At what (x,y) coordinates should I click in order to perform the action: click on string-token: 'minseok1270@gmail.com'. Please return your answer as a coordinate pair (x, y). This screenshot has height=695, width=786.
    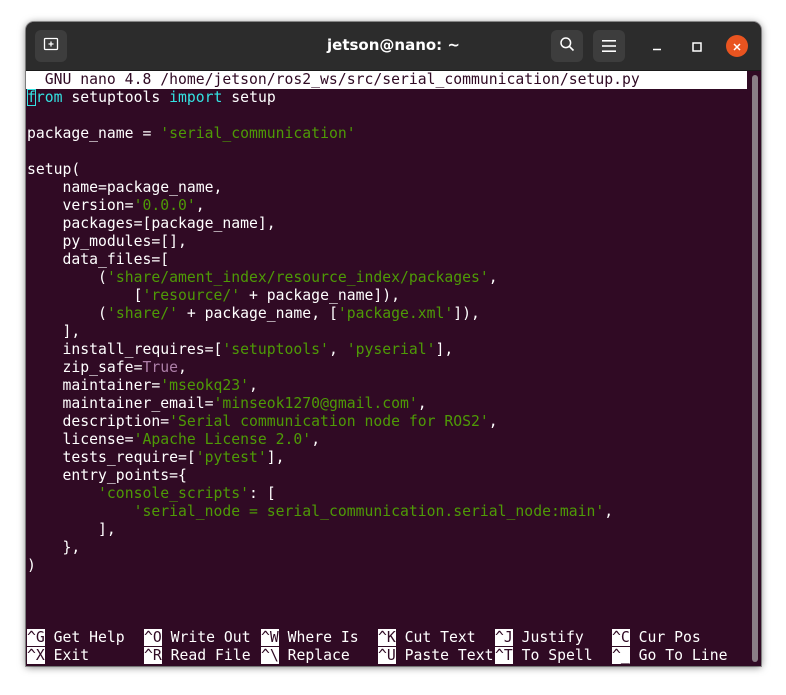
    Looking at the image, I should click on (315, 403).